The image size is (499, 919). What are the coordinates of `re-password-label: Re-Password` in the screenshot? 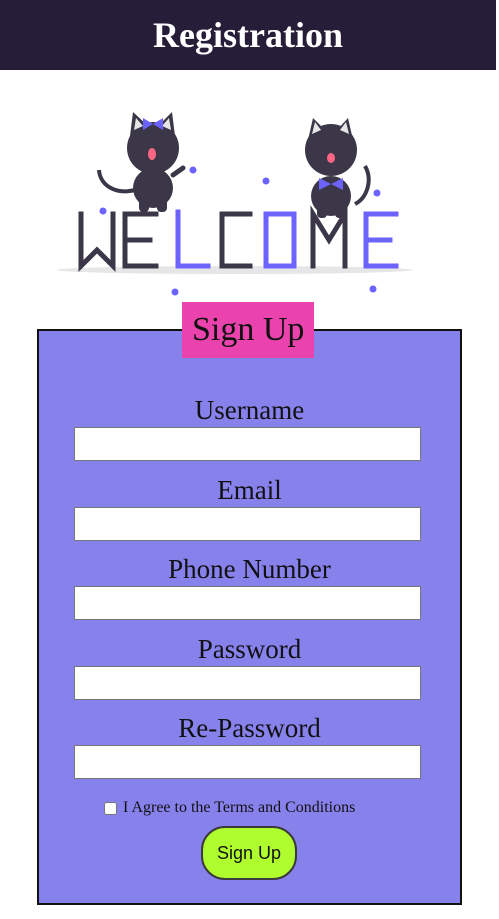 It's located at (249, 728).